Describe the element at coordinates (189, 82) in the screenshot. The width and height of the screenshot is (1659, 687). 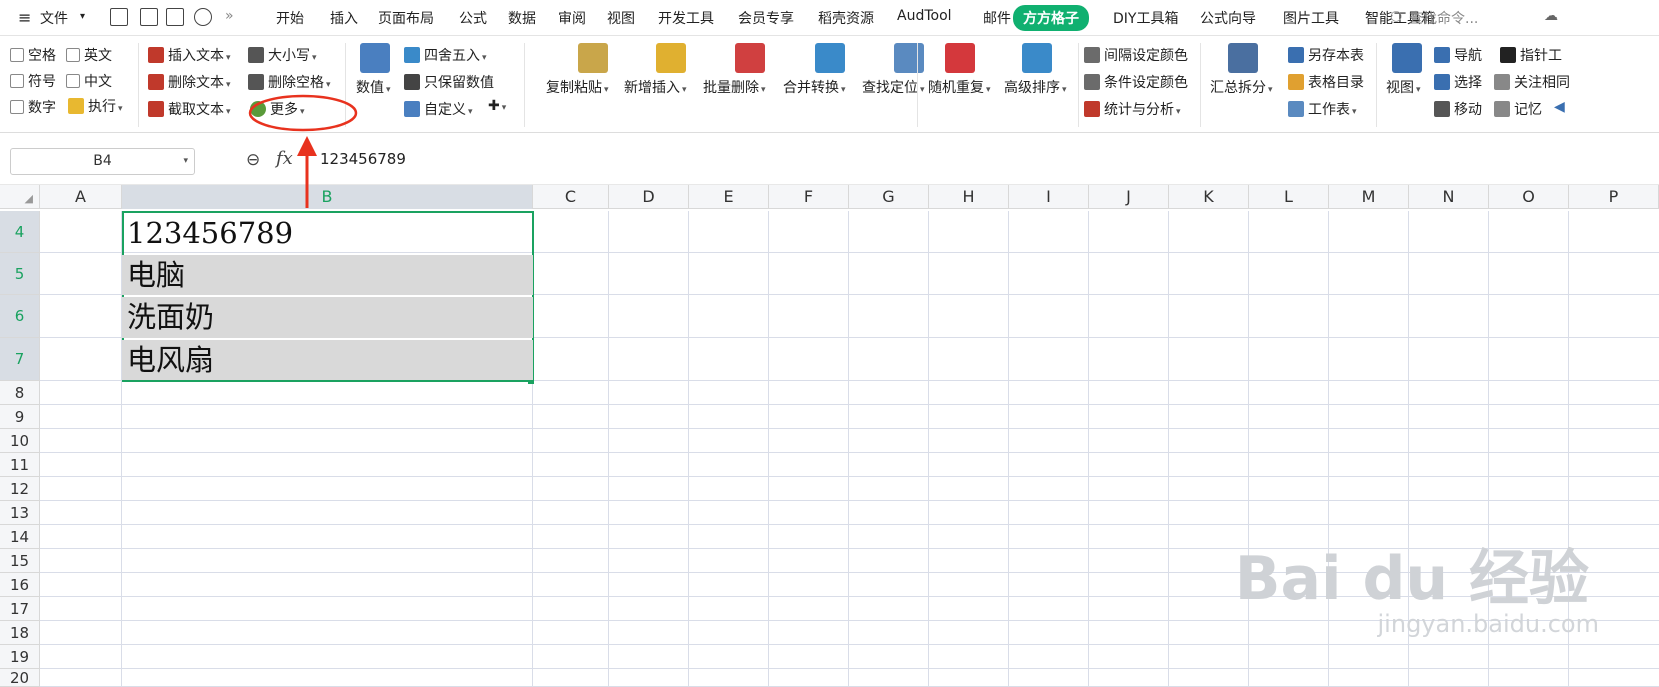
I see `delete-text-button: 删除文本 ▾` at that location.